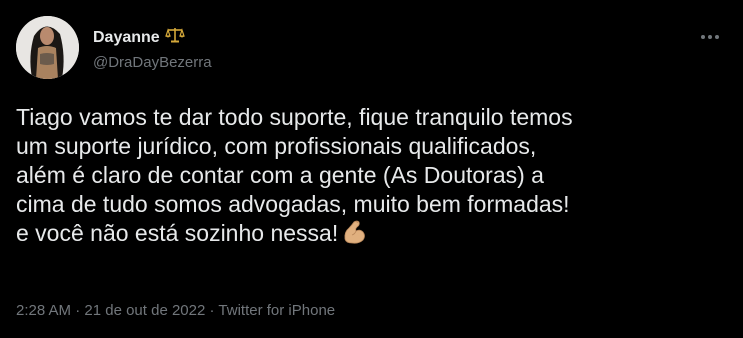 The width and height of the screenshot is (743, 338). What do you see at coordinates (276, 310) in the screenshot?
I see `tweet-source: Twitter for iPhone` at bounding box center [276, 310].